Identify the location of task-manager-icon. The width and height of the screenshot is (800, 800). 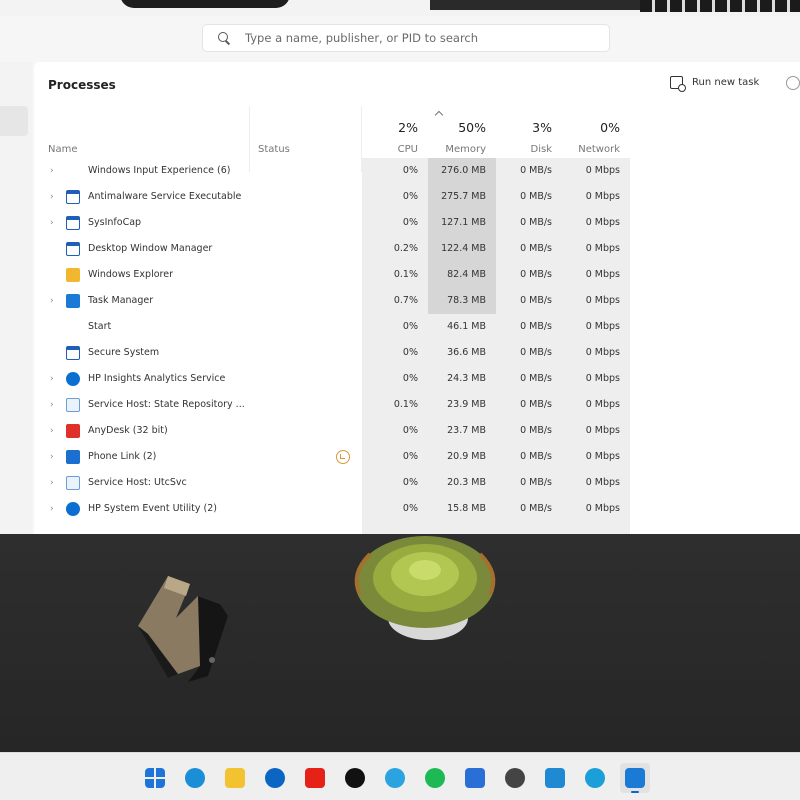
(635, 778).